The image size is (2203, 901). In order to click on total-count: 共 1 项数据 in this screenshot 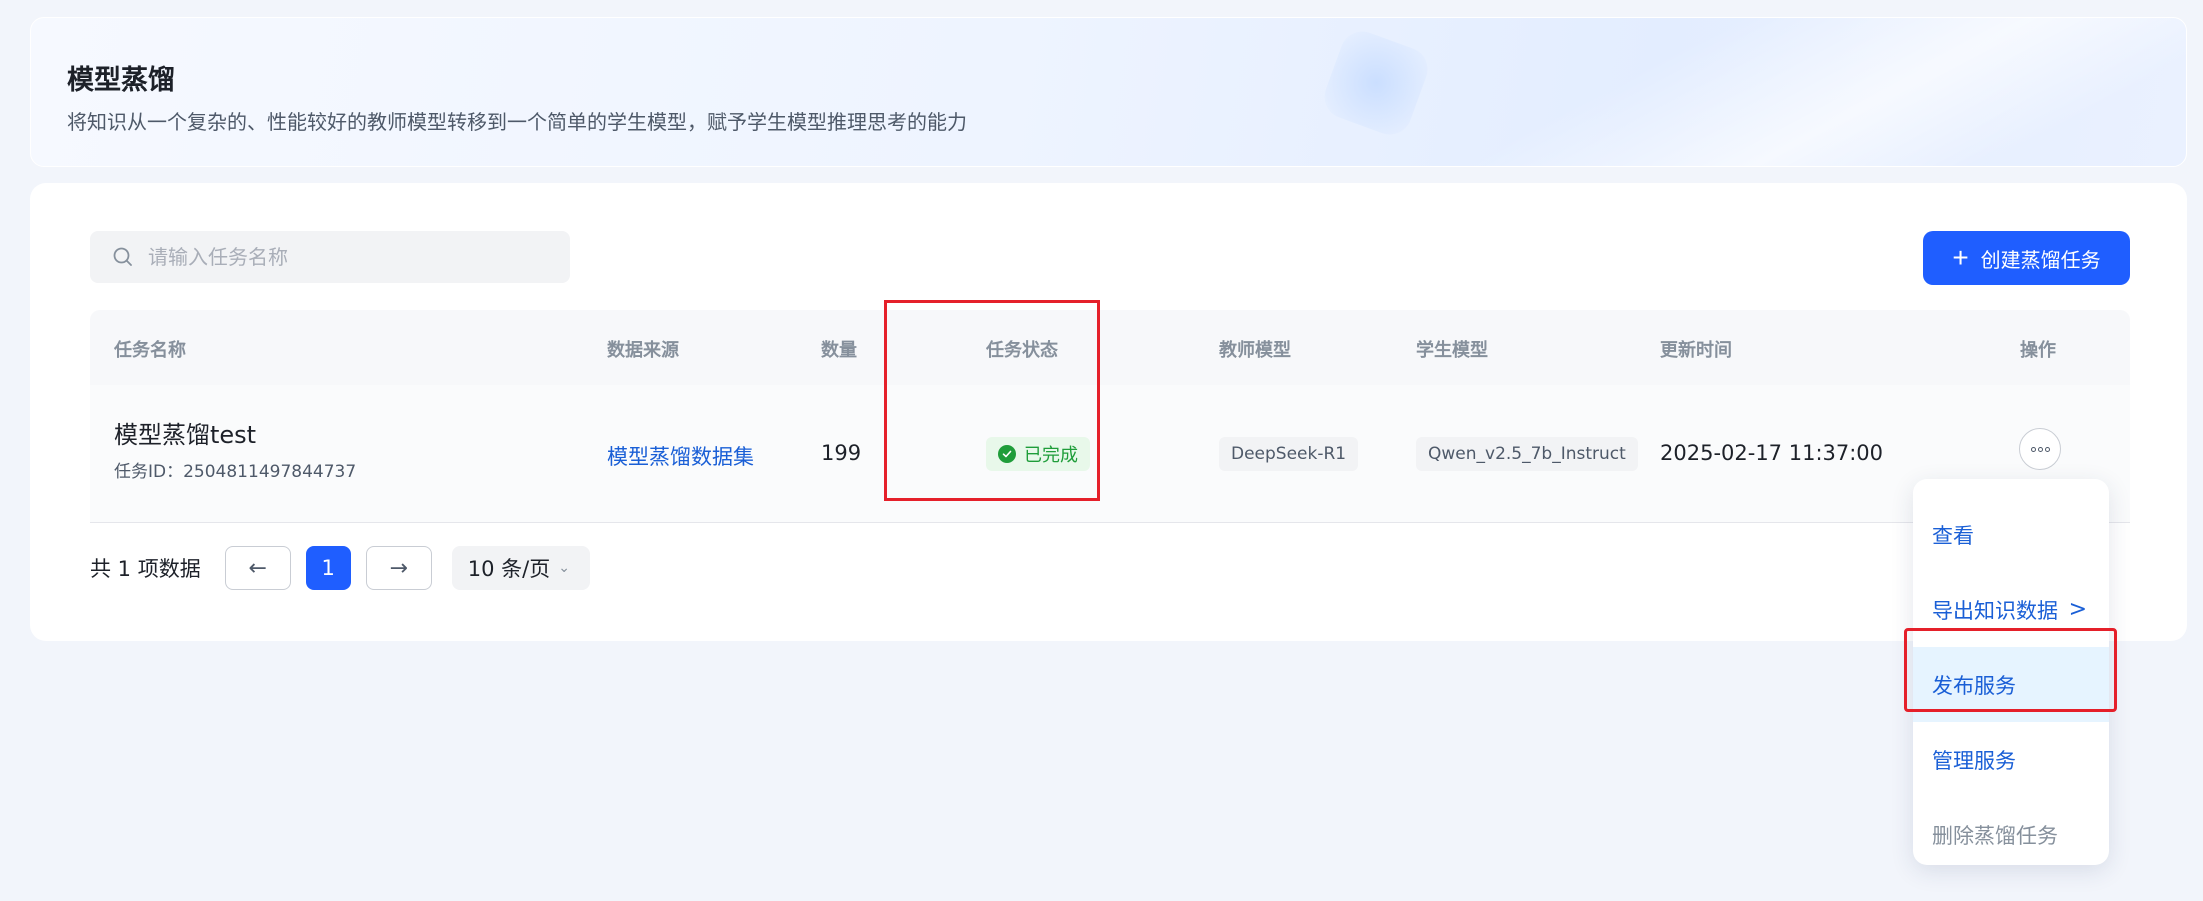, I will do `click(145, 569)`.